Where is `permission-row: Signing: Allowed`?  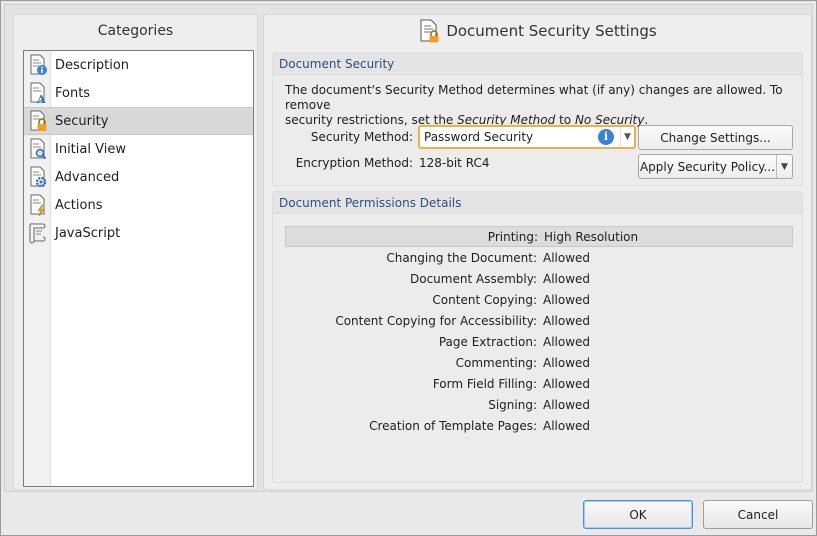 permission-row: Signing: Allowed is located at coordinates (539, 404).